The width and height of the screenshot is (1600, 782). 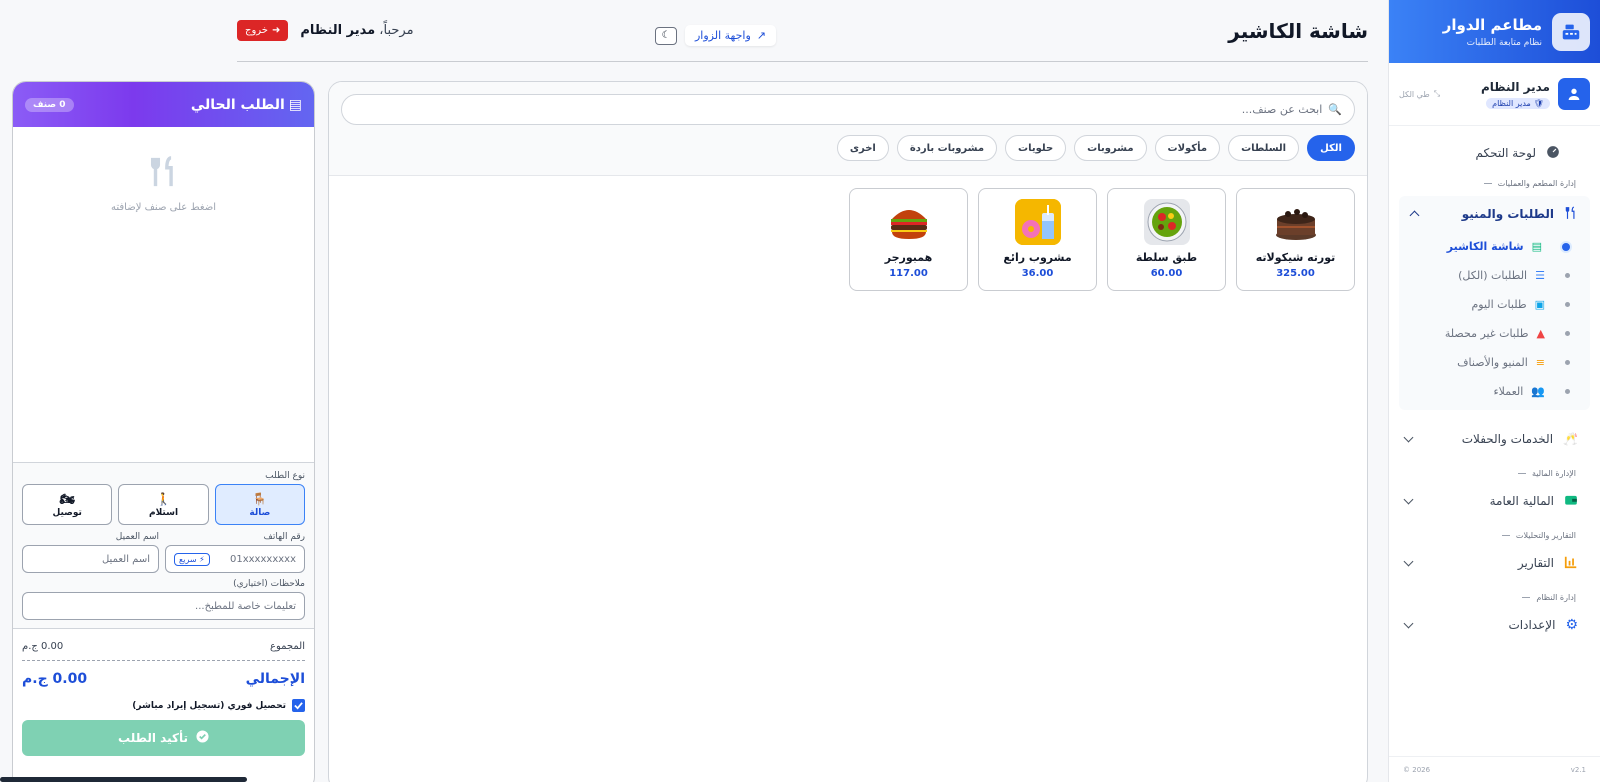 I want to click on item-count-badge: 0 صنف, so click(x=49, y=104).